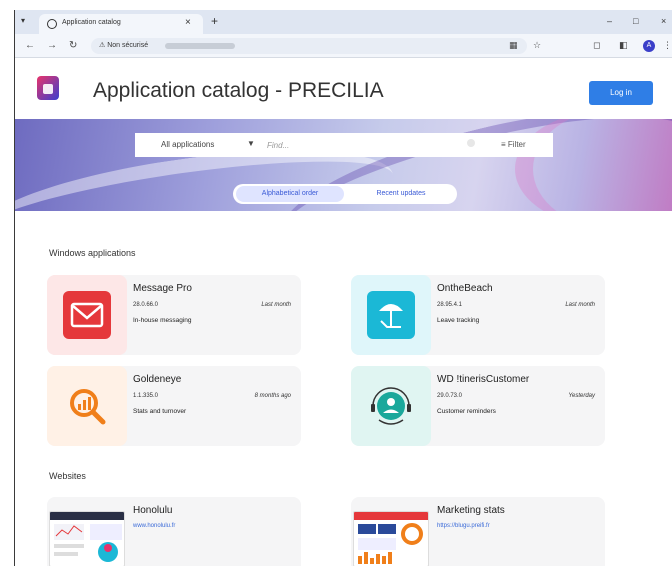 Image resolution: width=672 pixels, height=566 pixels. I want to click on filter-label: Filter, so click(516, 144).